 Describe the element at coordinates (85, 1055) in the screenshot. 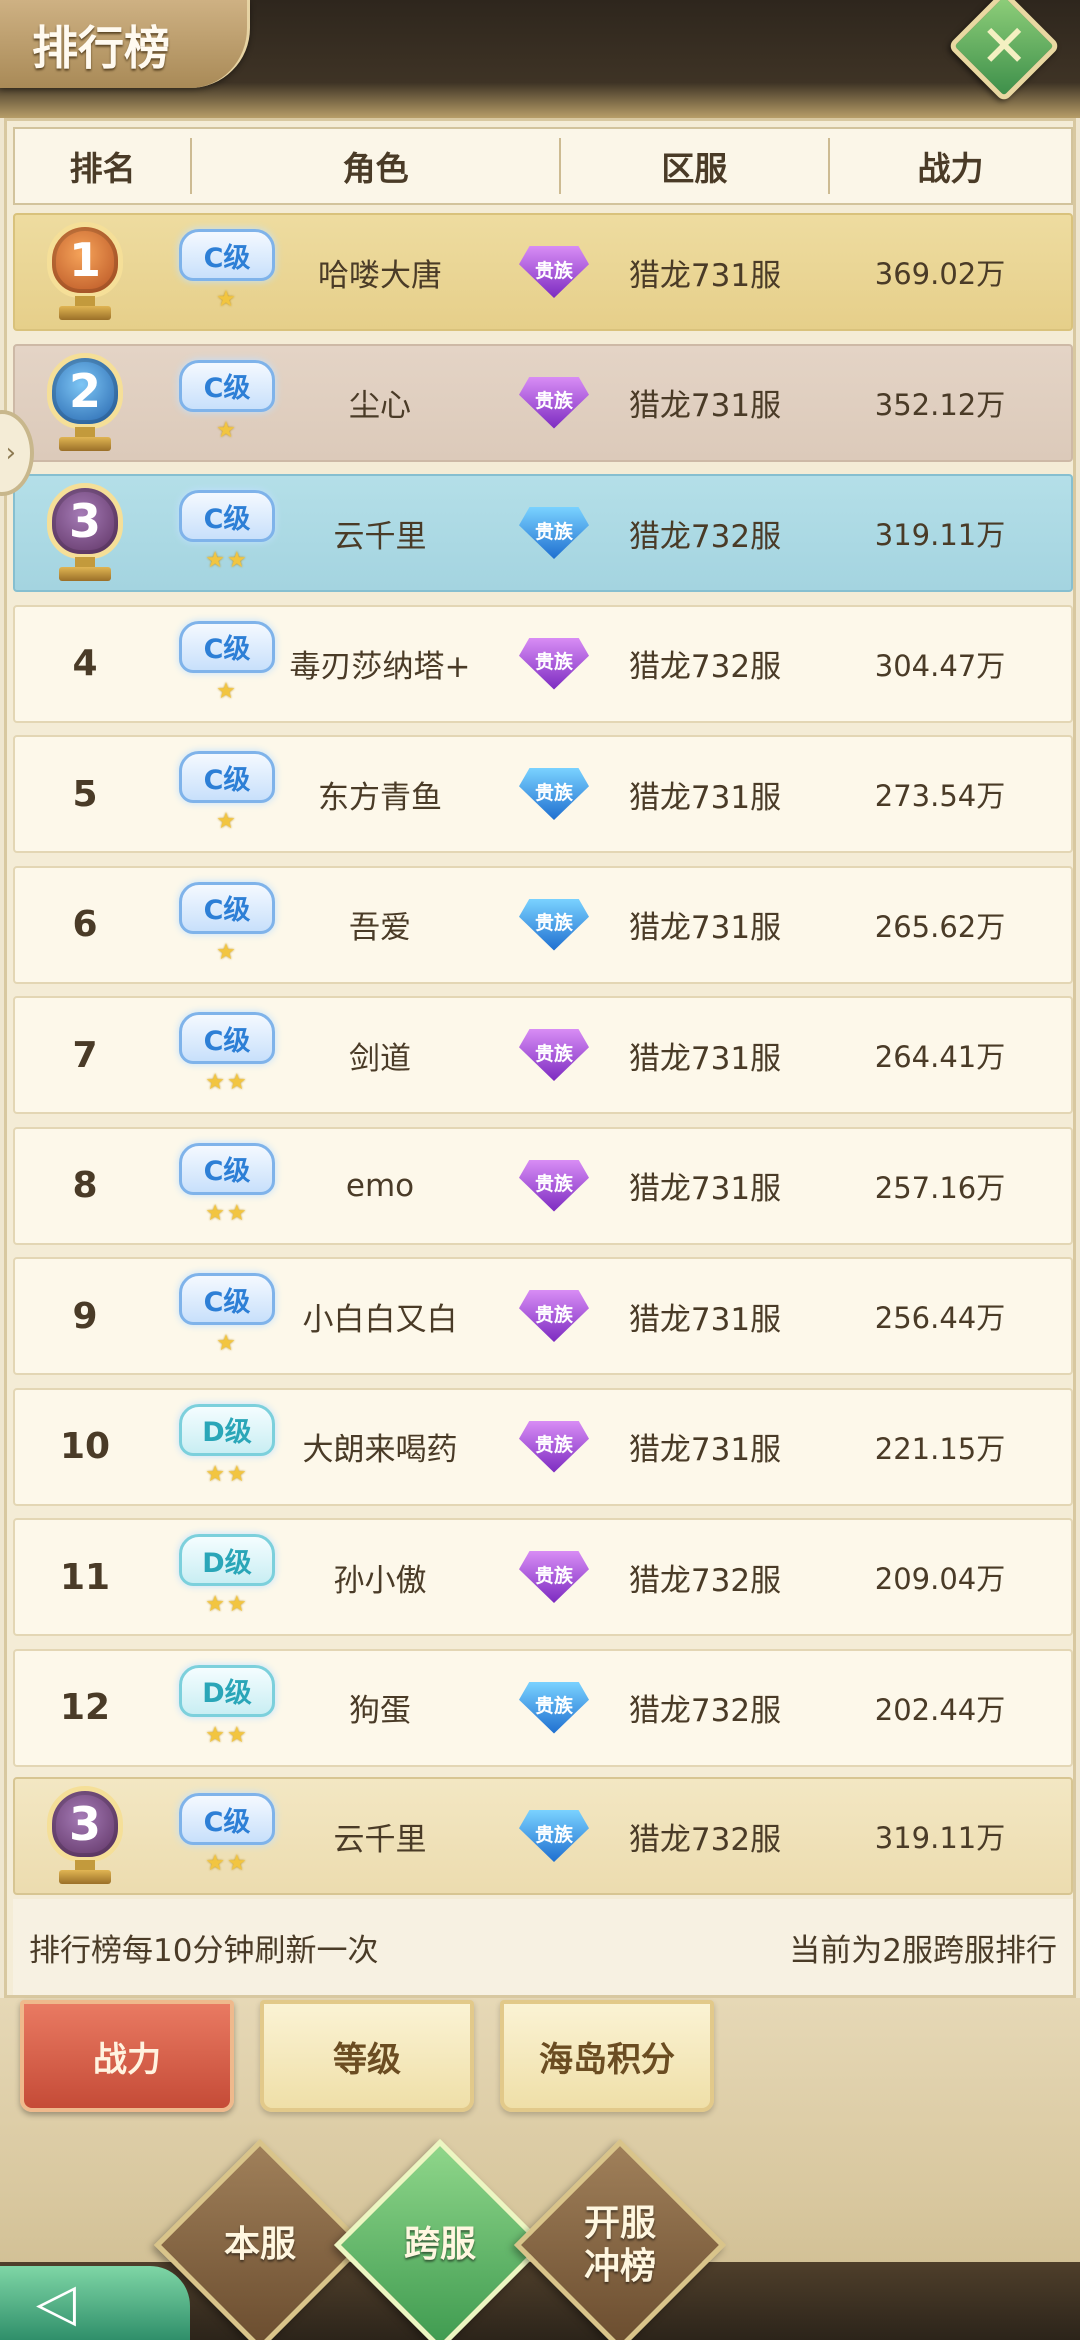

I see `rank-cell: 7` at that location.